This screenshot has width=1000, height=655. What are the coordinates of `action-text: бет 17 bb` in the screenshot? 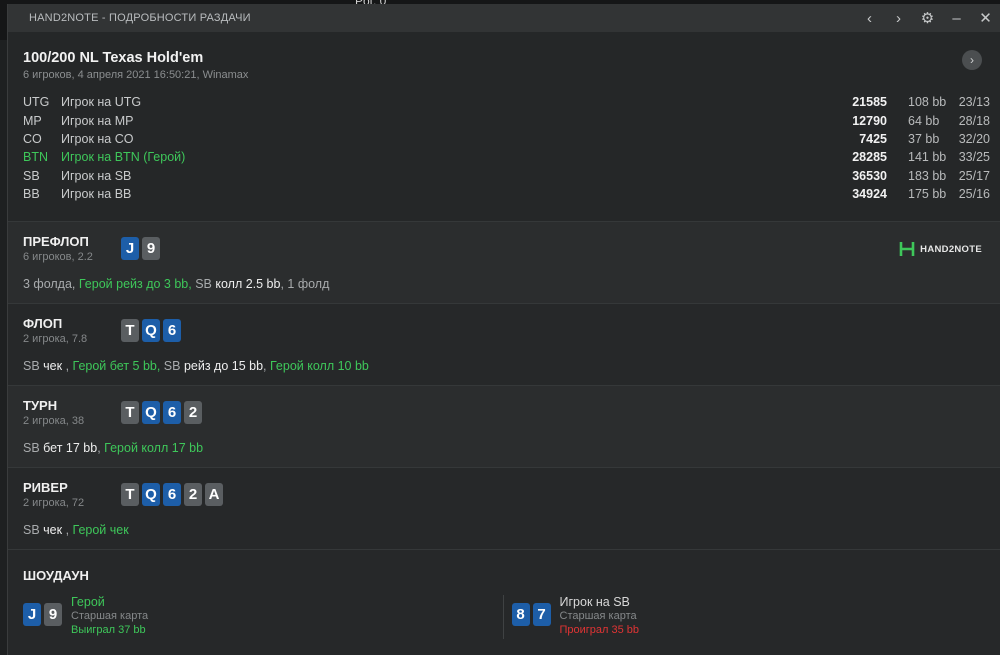 It's located at (70, 448).